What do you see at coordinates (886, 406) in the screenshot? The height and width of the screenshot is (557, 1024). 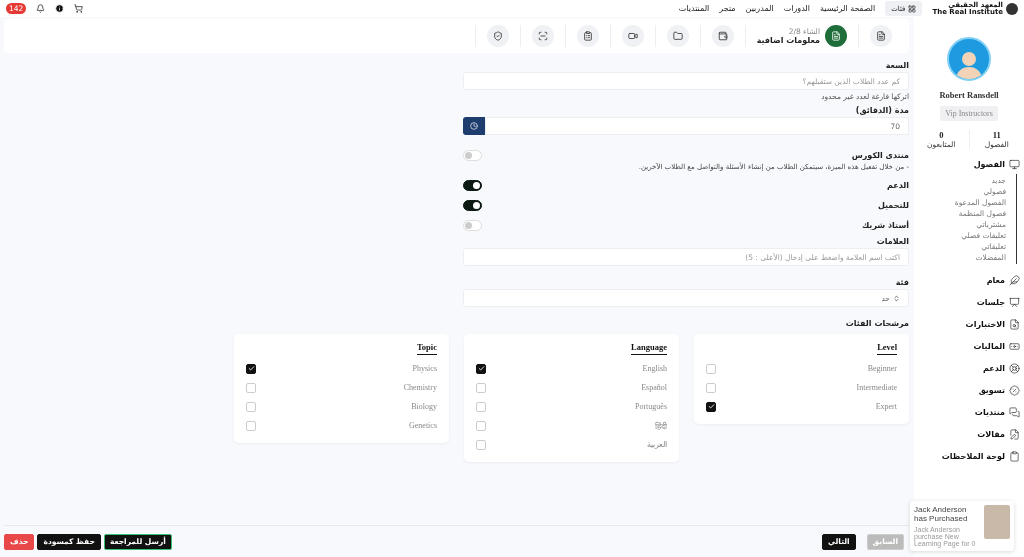 I see `option-label: Expert` at bounding box center [886, 406].